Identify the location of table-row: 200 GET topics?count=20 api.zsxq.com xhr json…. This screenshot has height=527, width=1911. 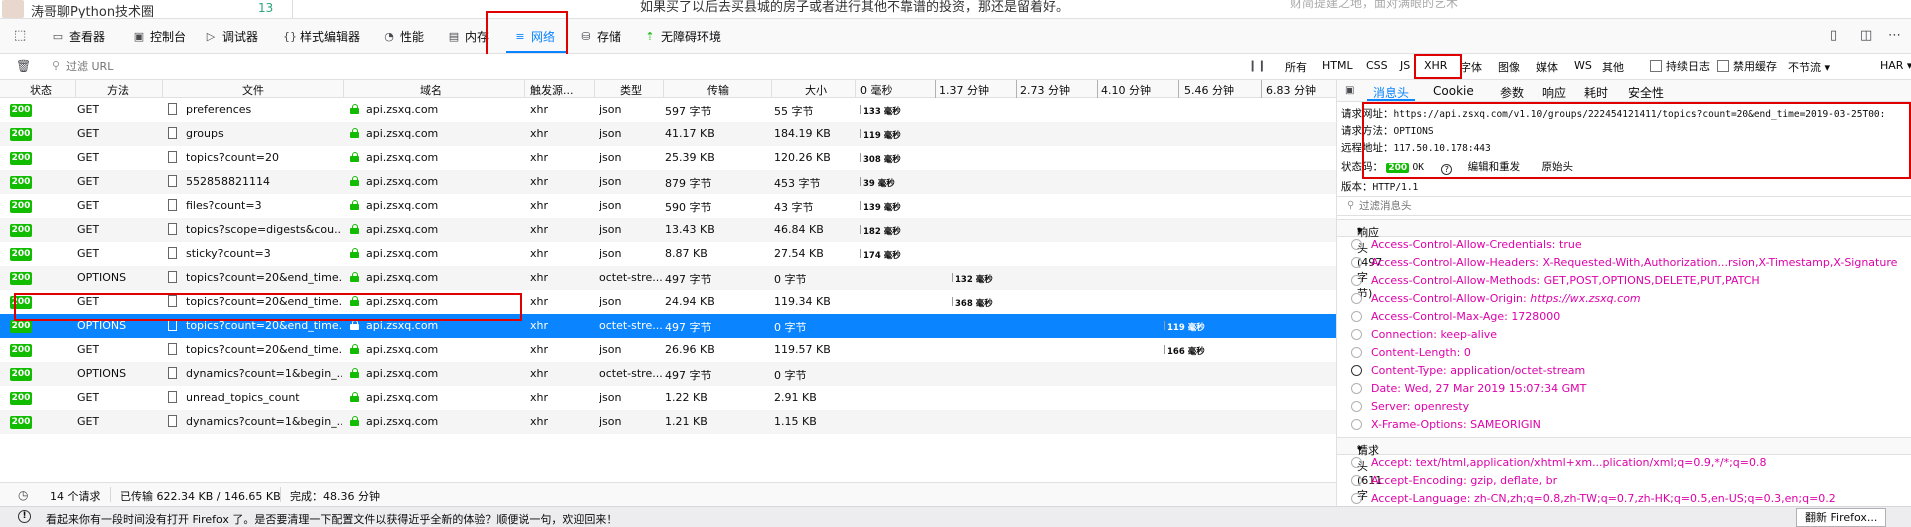
(668, 158).